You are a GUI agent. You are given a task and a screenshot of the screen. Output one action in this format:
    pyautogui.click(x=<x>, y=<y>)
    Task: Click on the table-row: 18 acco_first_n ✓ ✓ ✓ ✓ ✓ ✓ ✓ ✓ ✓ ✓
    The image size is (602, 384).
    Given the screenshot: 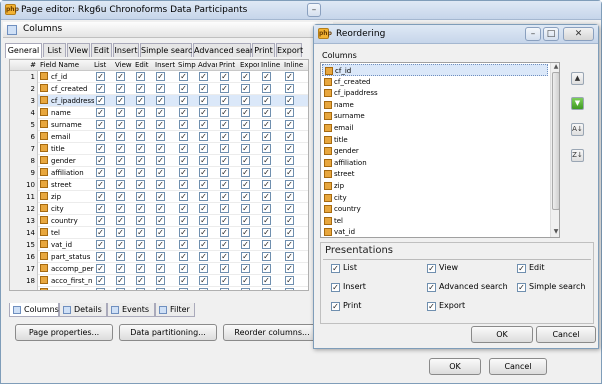 What is the action you would take?
    pyautogui.click(x=159, y=281)
    